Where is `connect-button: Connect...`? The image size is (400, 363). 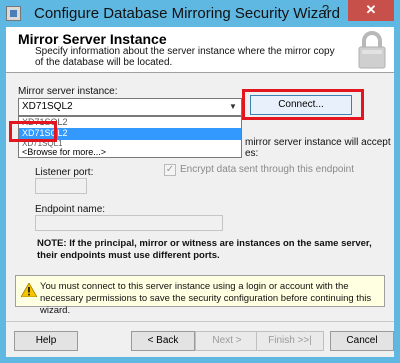
connect-button: Connect... is located at coordinates (301, 105).